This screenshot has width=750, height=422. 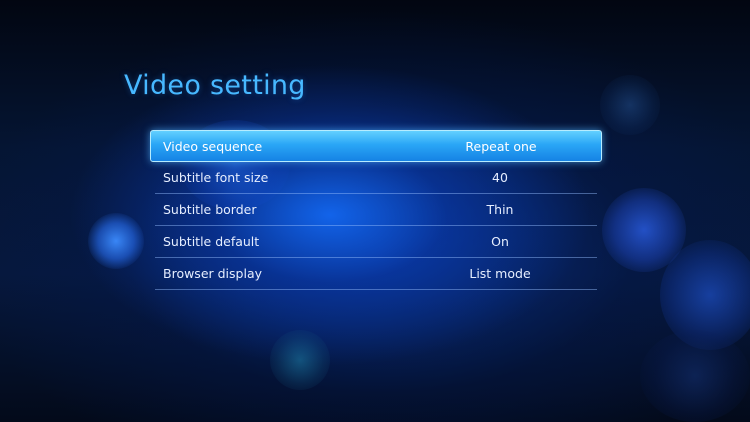 What do you see at coordinates (500, 209) in the screenshot?
I see `setting-value: Thin` at bounding box center [500, 209].